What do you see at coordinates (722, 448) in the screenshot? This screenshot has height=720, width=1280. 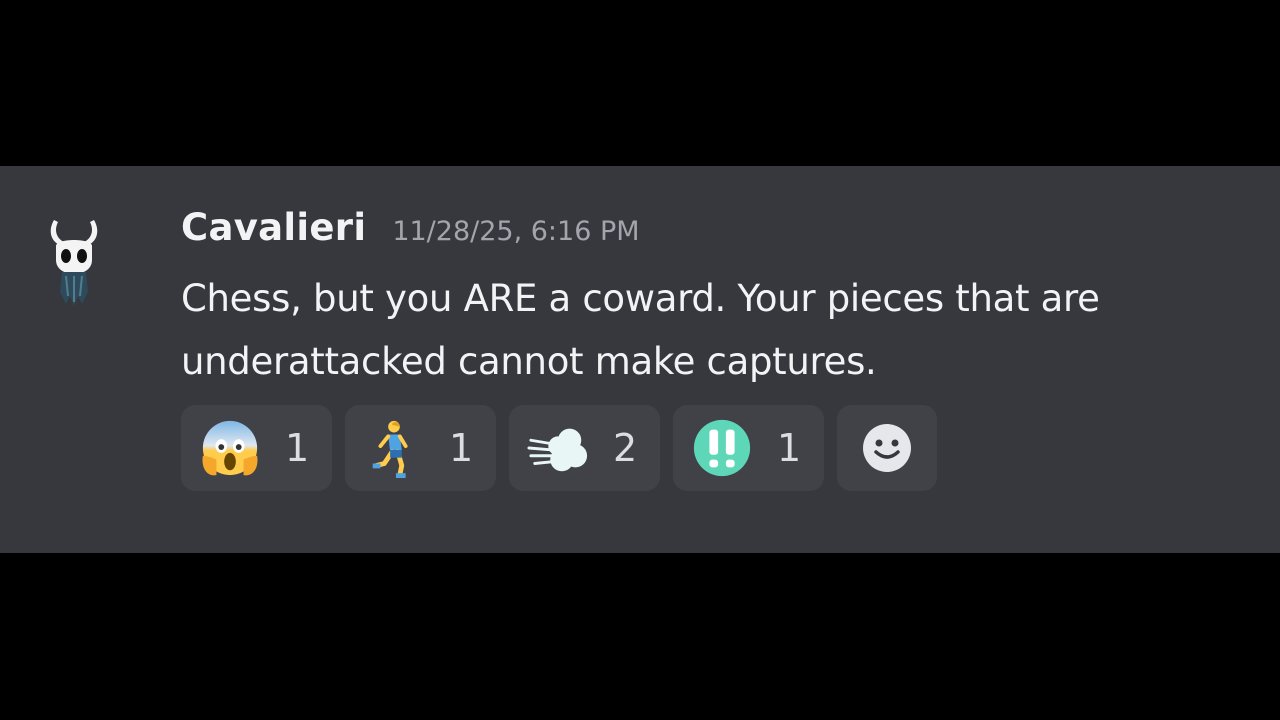 I see `double-exclamation-emoji` at bounding box center [722, 448].